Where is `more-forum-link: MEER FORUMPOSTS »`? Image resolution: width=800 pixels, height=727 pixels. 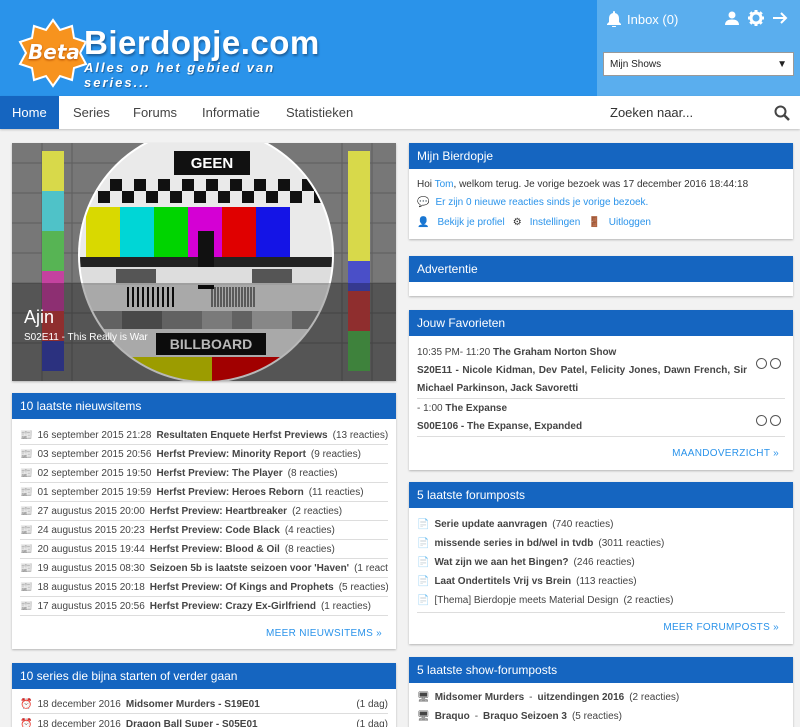
more-forum-link: MEER FORUMPOSTS » is located at coordinates (721, 627).